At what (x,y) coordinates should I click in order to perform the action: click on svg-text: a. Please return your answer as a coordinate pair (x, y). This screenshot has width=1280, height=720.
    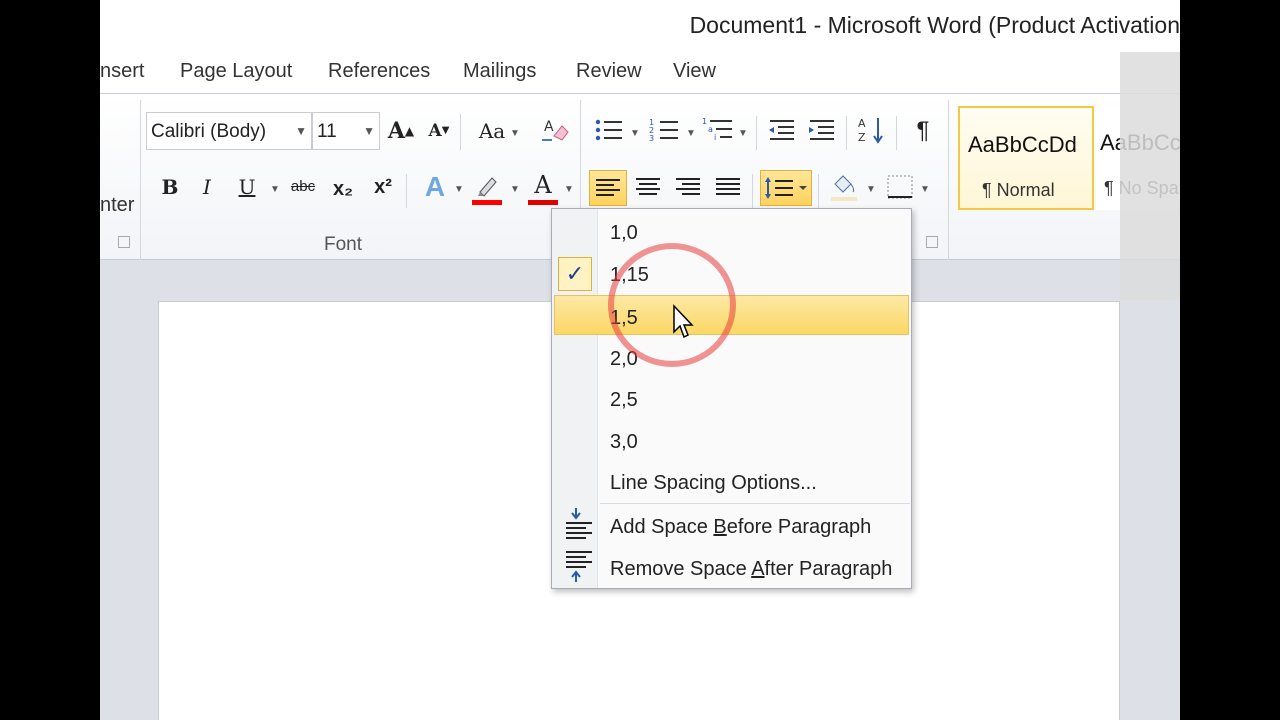
    Looking at the image, I should click on (710, 129).